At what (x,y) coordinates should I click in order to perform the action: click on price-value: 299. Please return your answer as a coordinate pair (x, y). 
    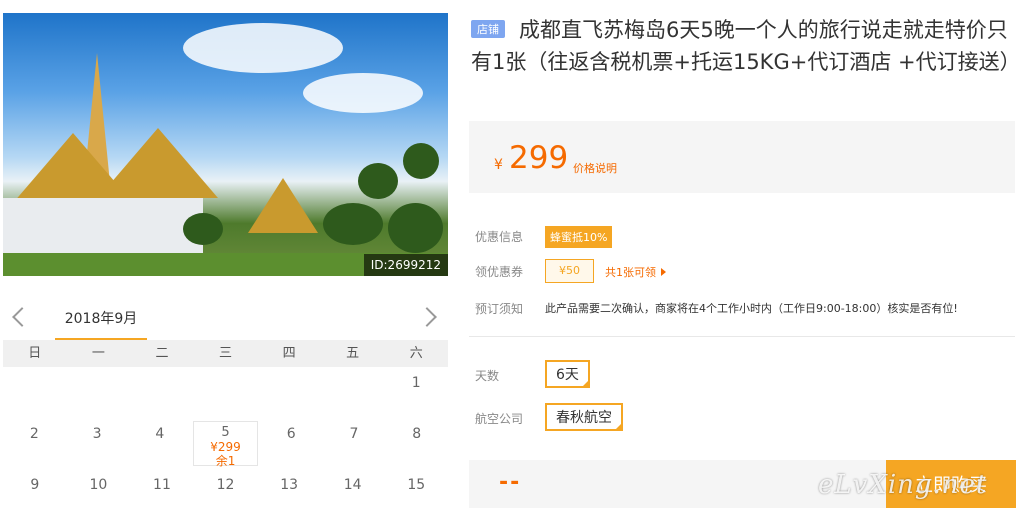
    Looking at the image, I should click on (539, 158).